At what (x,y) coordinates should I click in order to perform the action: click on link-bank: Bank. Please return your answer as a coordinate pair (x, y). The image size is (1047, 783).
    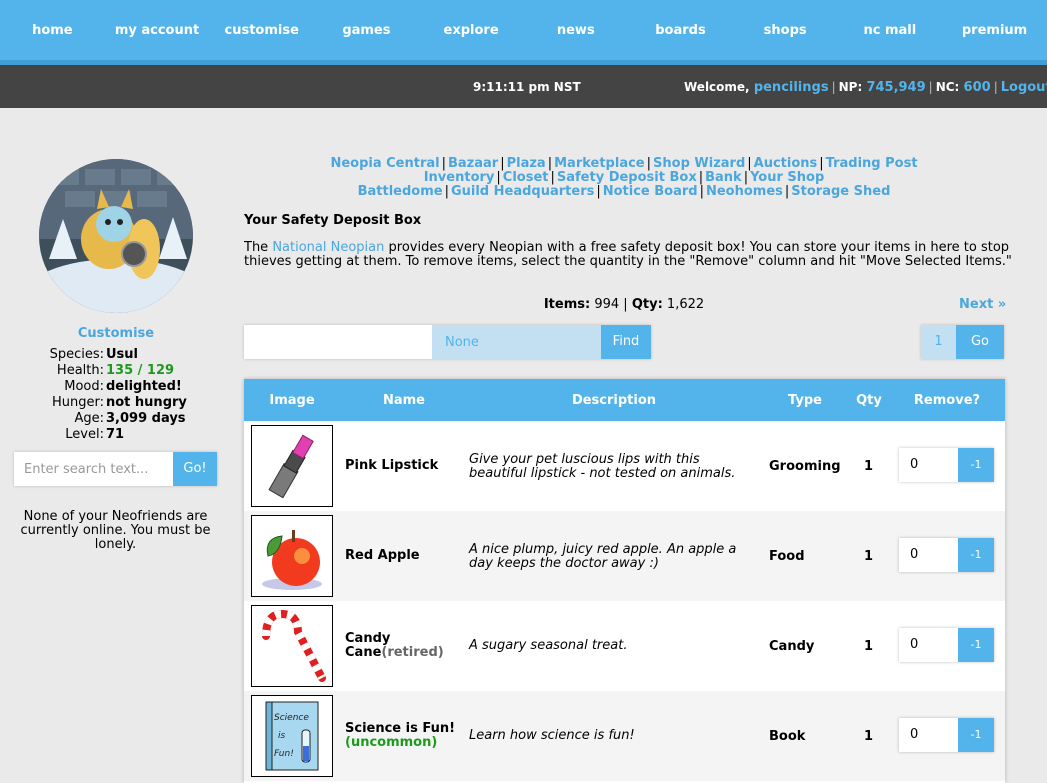
    Looking at the image, I should click on (723, 177).